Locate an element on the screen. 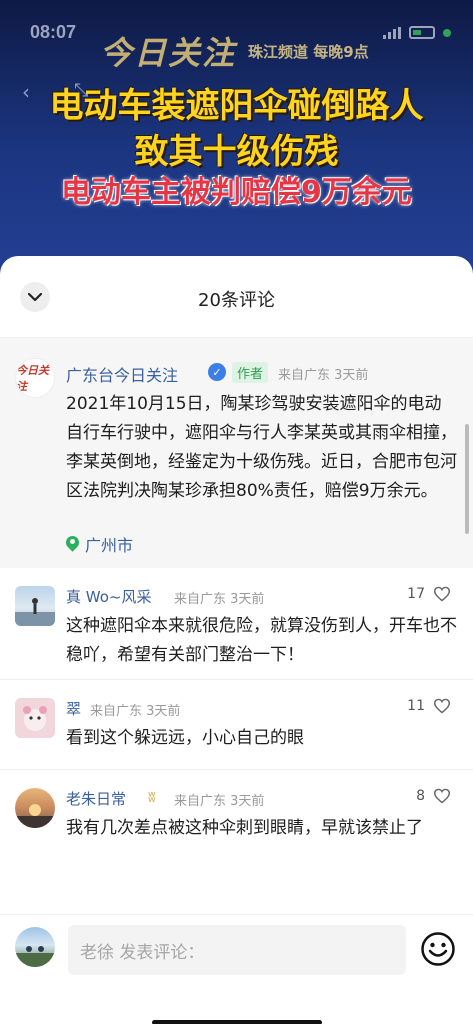  like-count: 11 is located at coordinates (416, 706).